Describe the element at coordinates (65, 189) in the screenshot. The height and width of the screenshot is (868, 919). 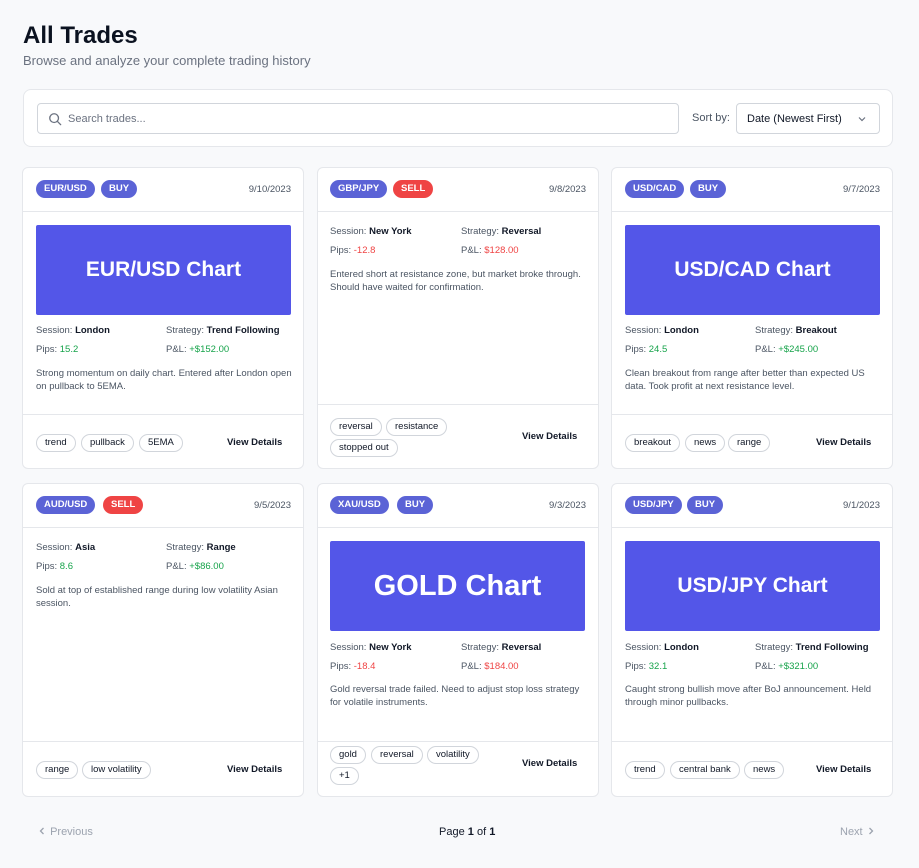
I see `pair-badge: EUR/USD` at that location.